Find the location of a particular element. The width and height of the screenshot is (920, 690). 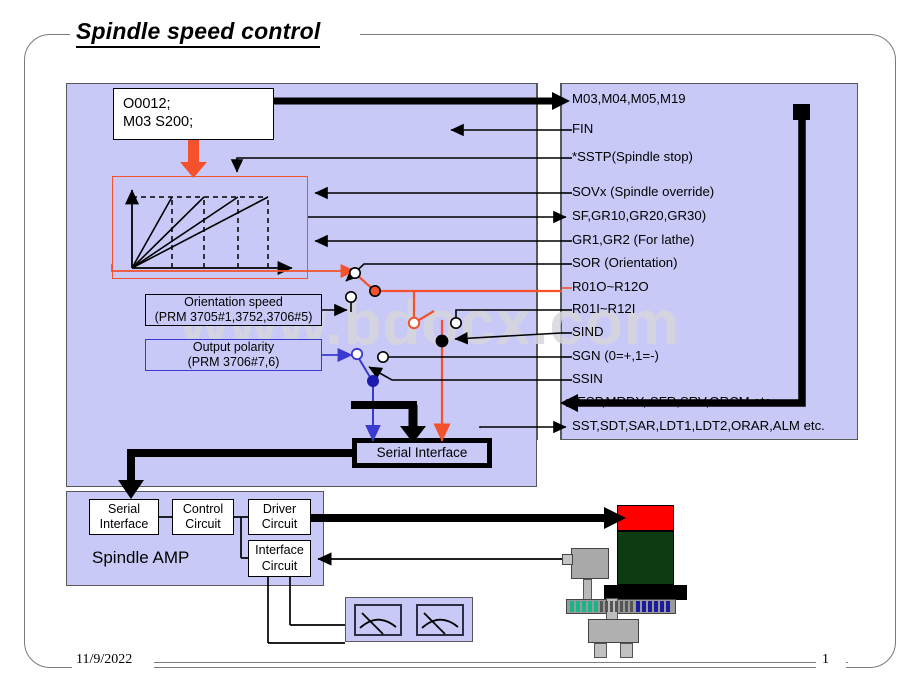

footer-page-number: 1 is located at coordinates (825, 659).